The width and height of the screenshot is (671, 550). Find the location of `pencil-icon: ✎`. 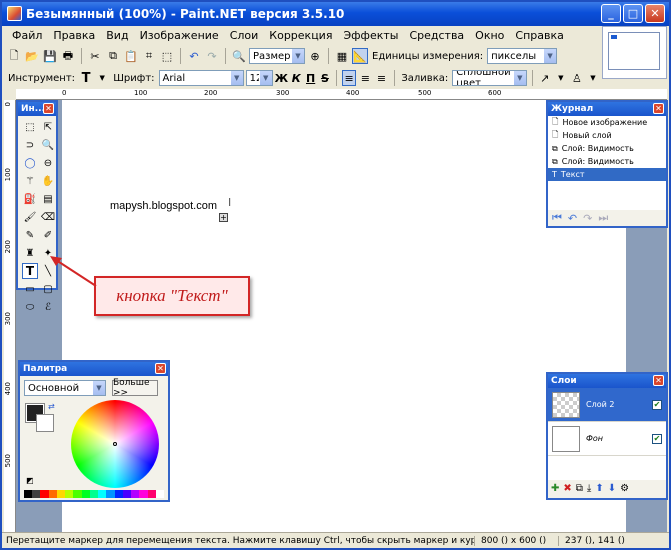

pencil-icon: ✎ is located at coordinates (30, 235).